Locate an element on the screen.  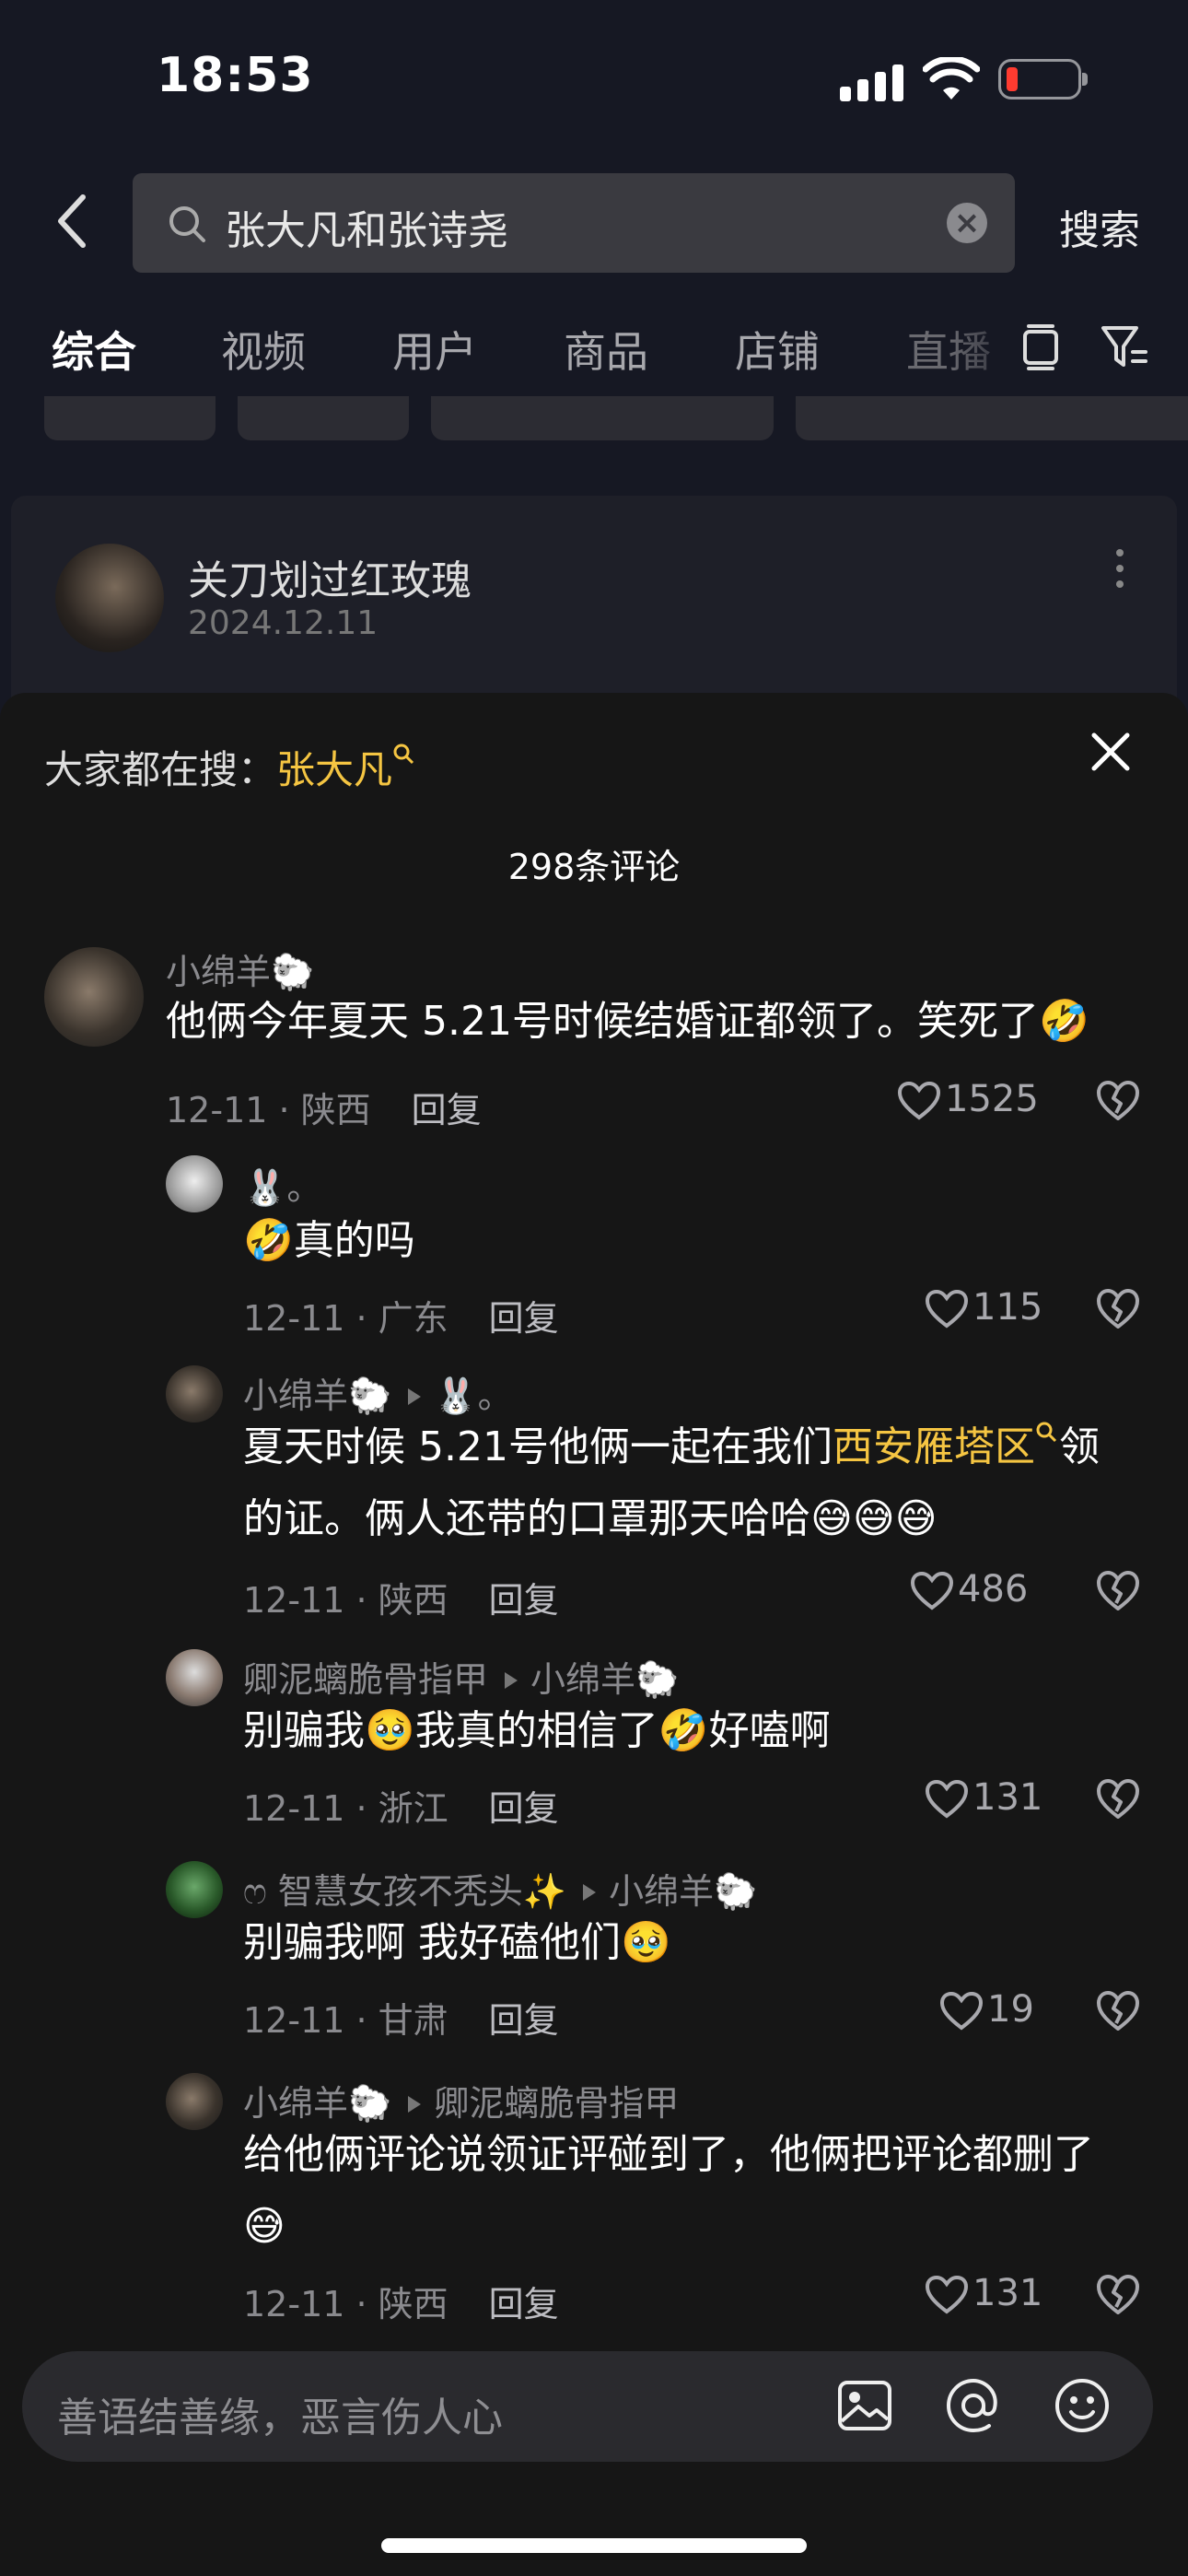
comment-username: 卿泥螭脆骨指甲 小绵羊🐑 is located at coordinates (461, 1679).